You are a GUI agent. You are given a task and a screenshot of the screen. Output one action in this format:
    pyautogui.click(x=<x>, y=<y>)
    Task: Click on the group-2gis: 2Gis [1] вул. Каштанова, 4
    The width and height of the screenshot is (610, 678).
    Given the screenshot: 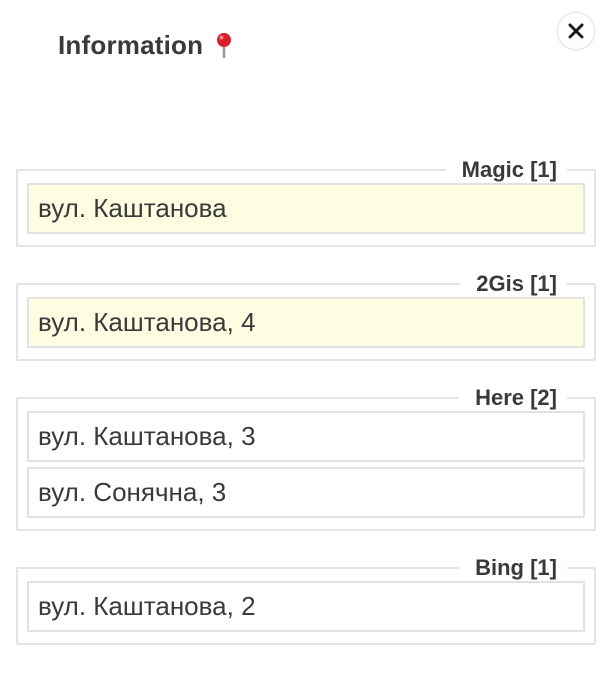 What is the action you would take?
    pyautogui.click(x=306, y=316)
    